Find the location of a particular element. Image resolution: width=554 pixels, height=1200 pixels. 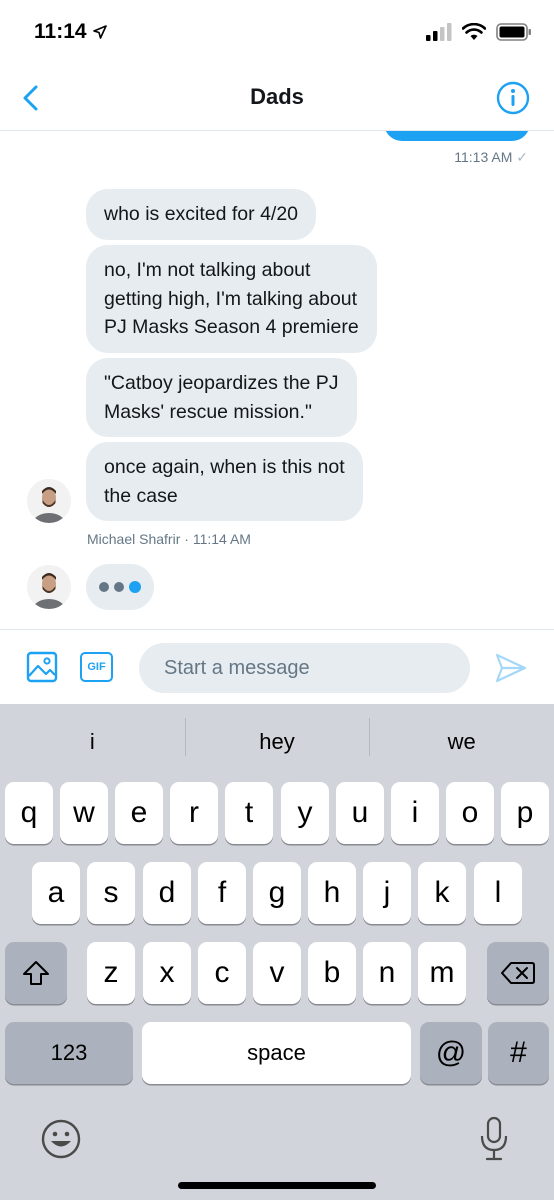

image-icon is located at coordinates (42, 667).